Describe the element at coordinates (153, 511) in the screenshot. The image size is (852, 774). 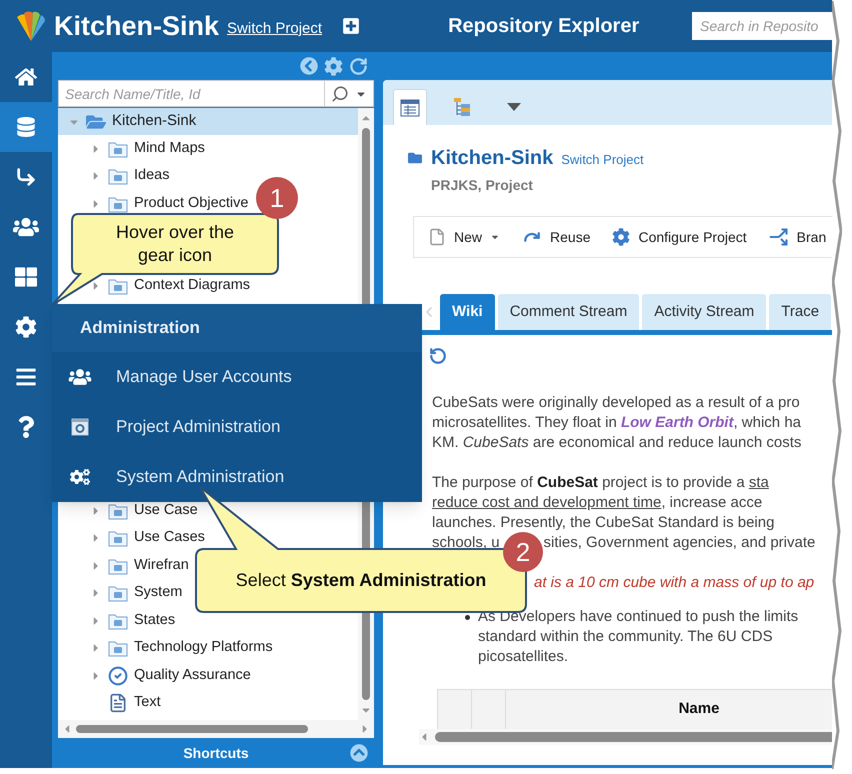
I see `tree-item: Use Case` at that location.